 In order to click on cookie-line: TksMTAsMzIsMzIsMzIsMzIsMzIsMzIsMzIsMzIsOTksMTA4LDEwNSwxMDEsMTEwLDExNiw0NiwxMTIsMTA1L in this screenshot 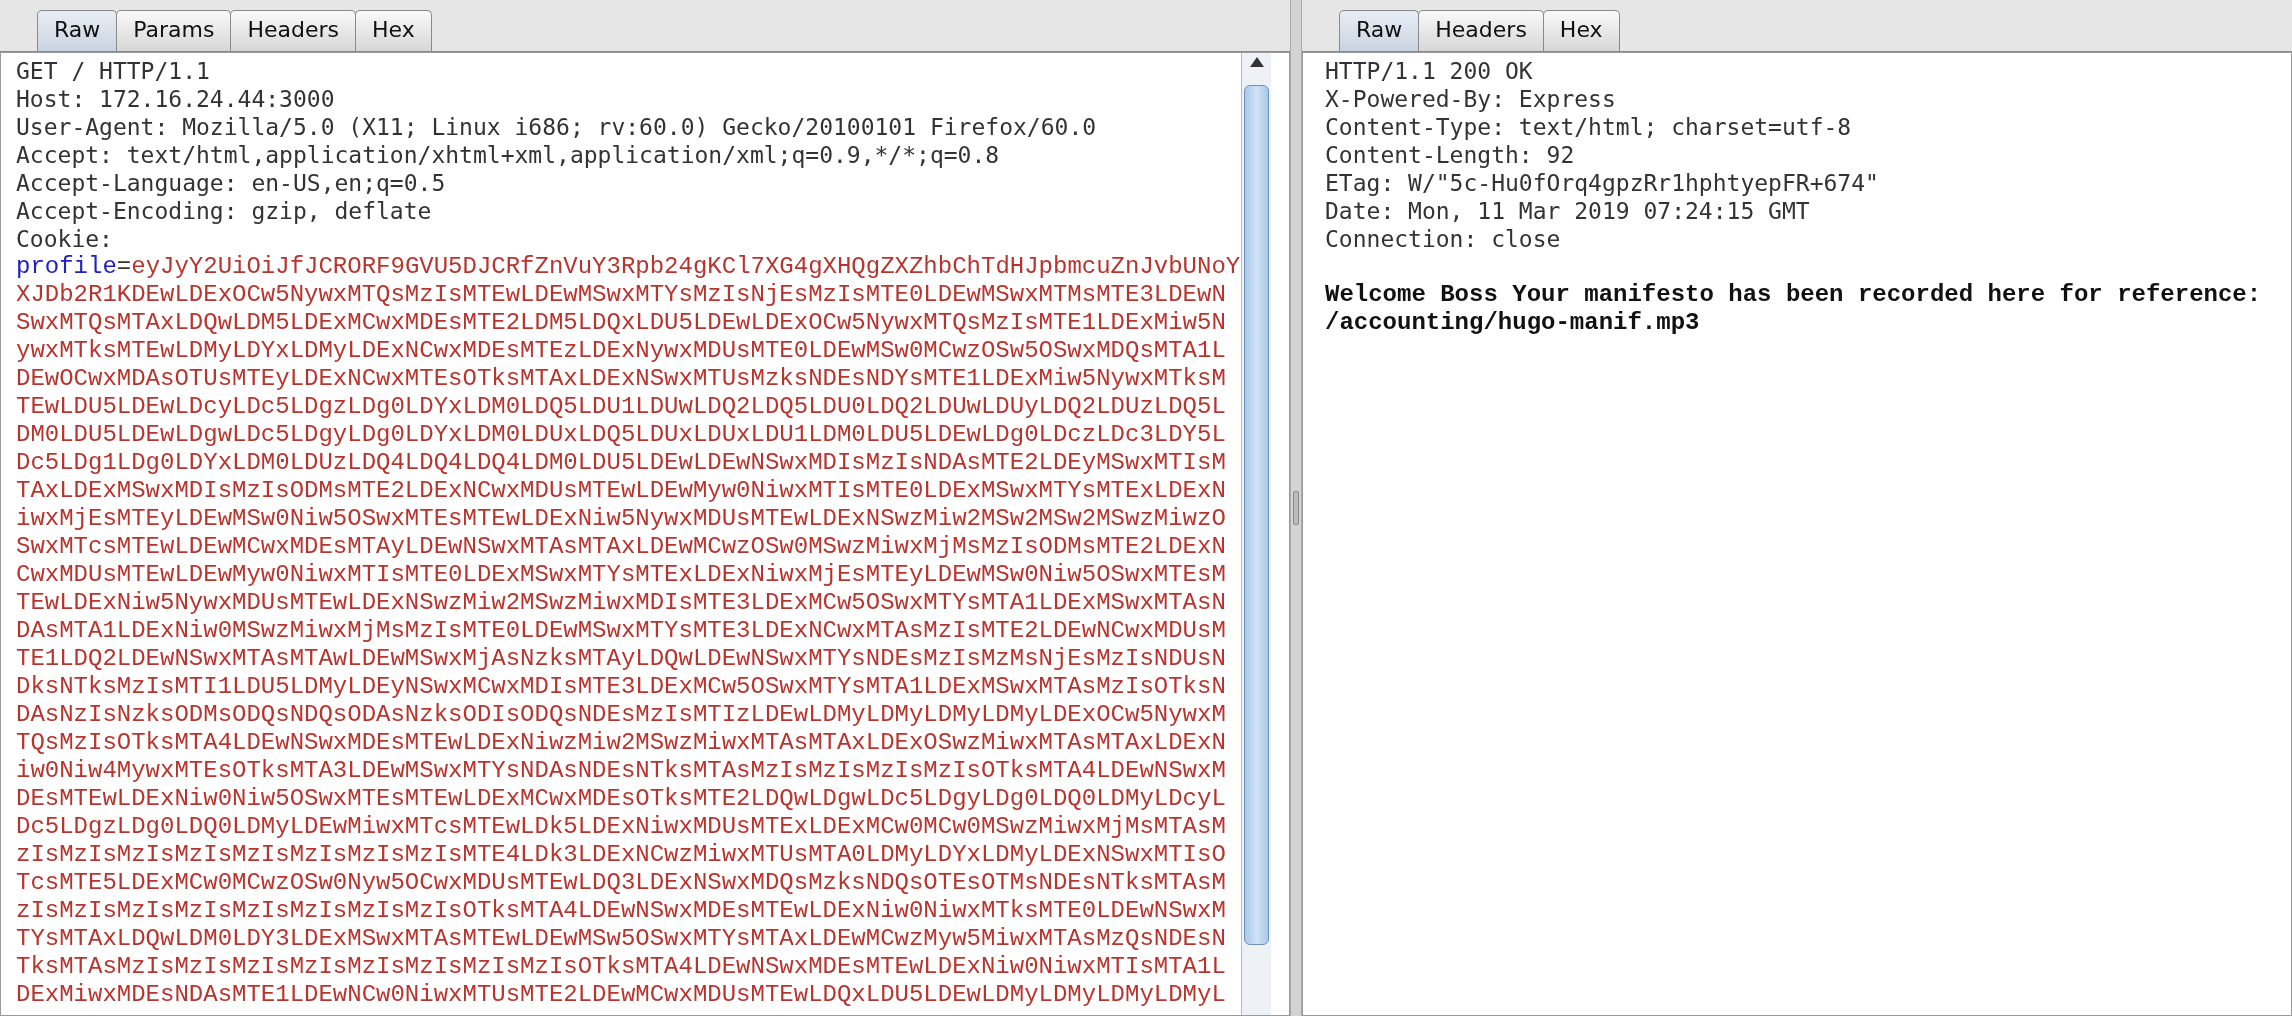, I will do `click(621, 967)`.